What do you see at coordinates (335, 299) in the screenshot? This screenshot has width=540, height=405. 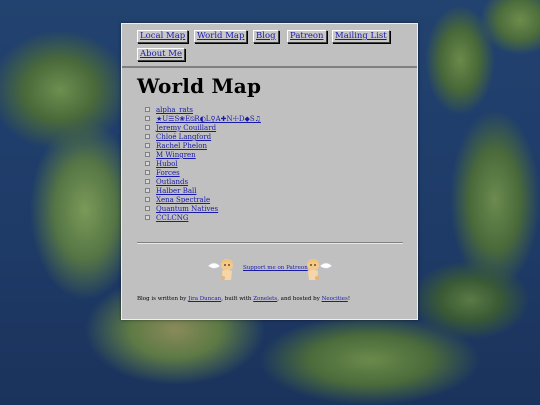 I see `footer-host-link: Neocities` at bounding box center [335, 299].